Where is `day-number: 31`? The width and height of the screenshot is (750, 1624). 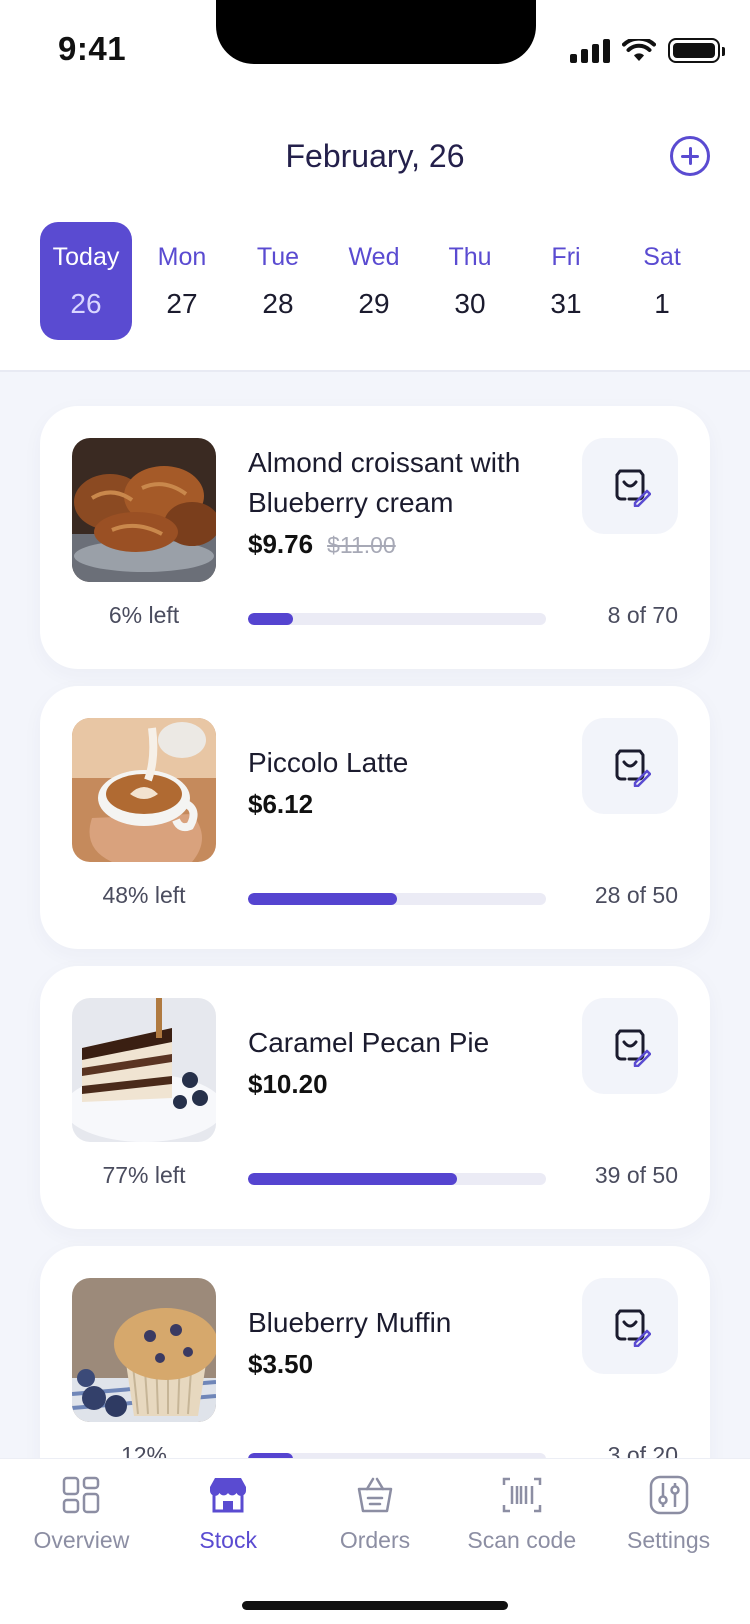 day-number: 31 is located at coordinates (566, 303).